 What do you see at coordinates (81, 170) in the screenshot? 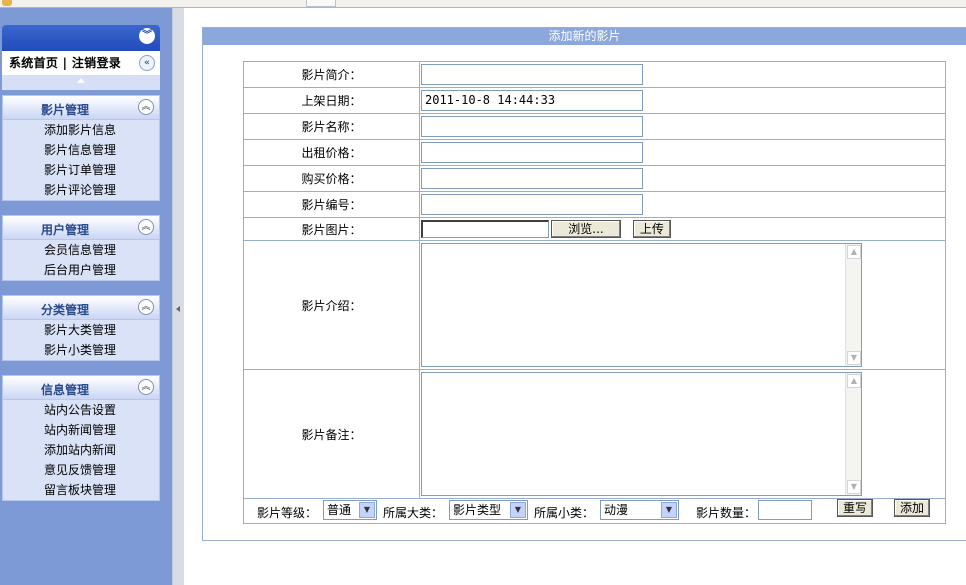
I see `menu-item-film-orders: 影片订单管理` at bounding box center [81, 170].